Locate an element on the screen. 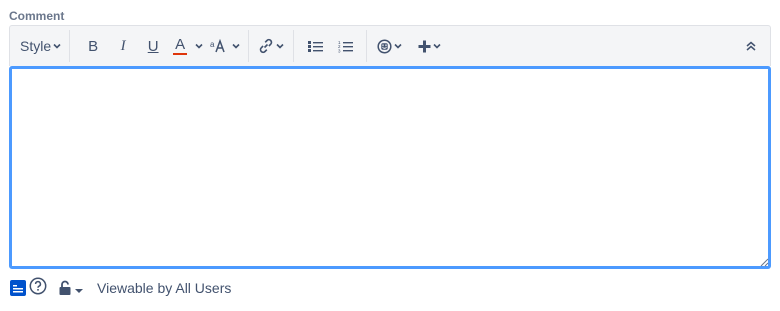 The image size is (780, 311). emoji-button is located at coordinates (389, 46).